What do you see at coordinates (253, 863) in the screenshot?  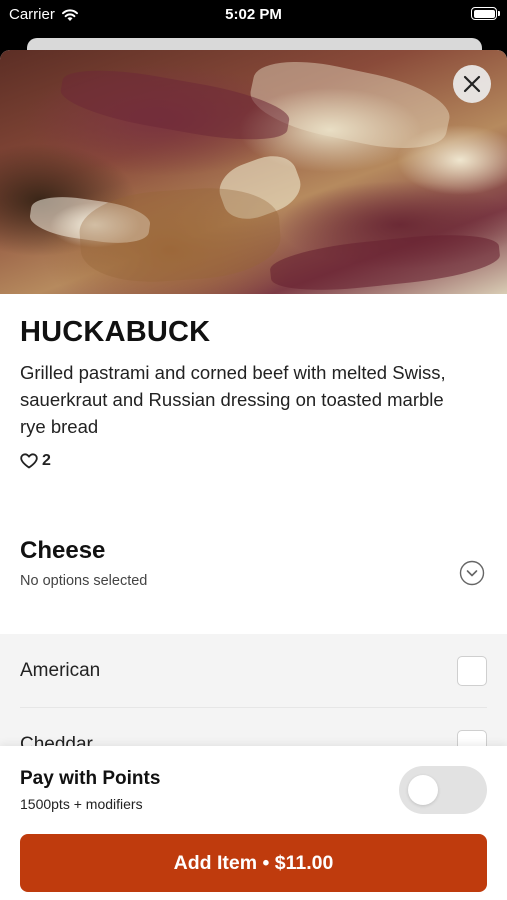 I see `add-item-button: Add Item • $11.00` at bounding box center [253, 863].